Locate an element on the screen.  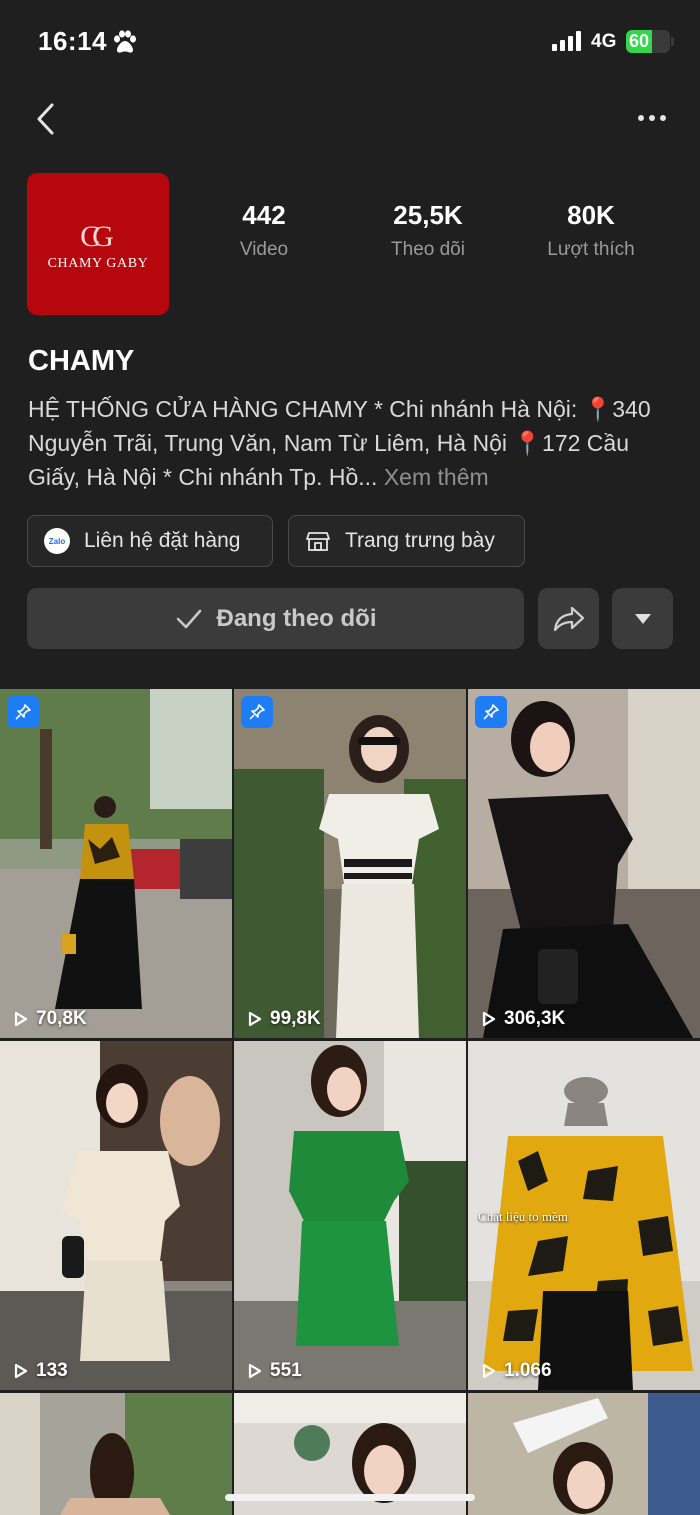
video-overlay-text: Chất liệu to mềm is located at coordinates (523, 1216).